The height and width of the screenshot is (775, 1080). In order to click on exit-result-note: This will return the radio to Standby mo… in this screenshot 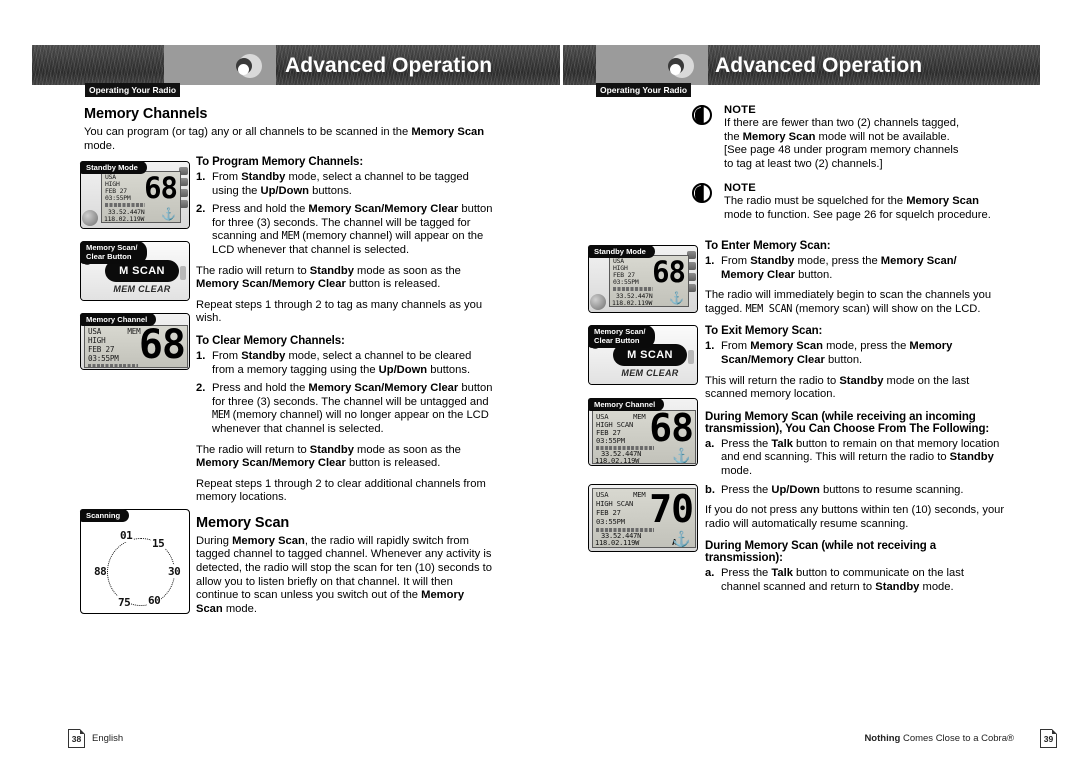, I will do `click(837, 387)`.